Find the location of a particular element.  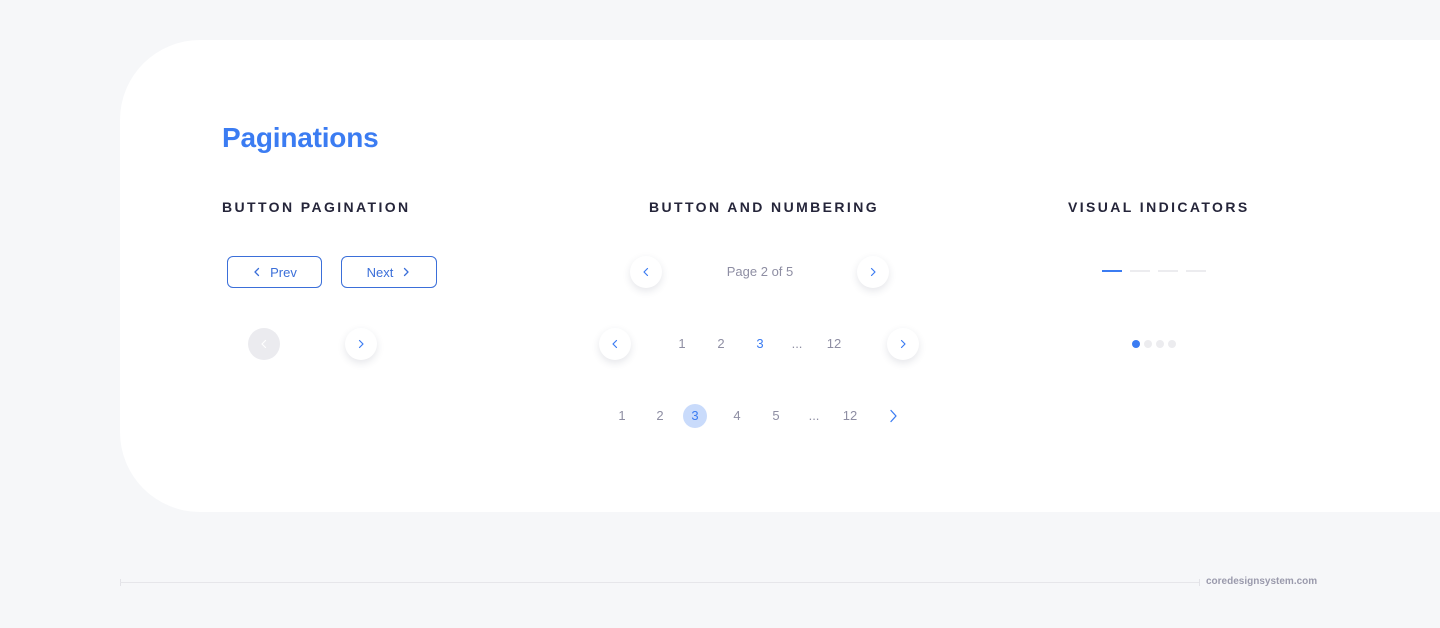

page-number: 5 is located at coordinates (776, 416).